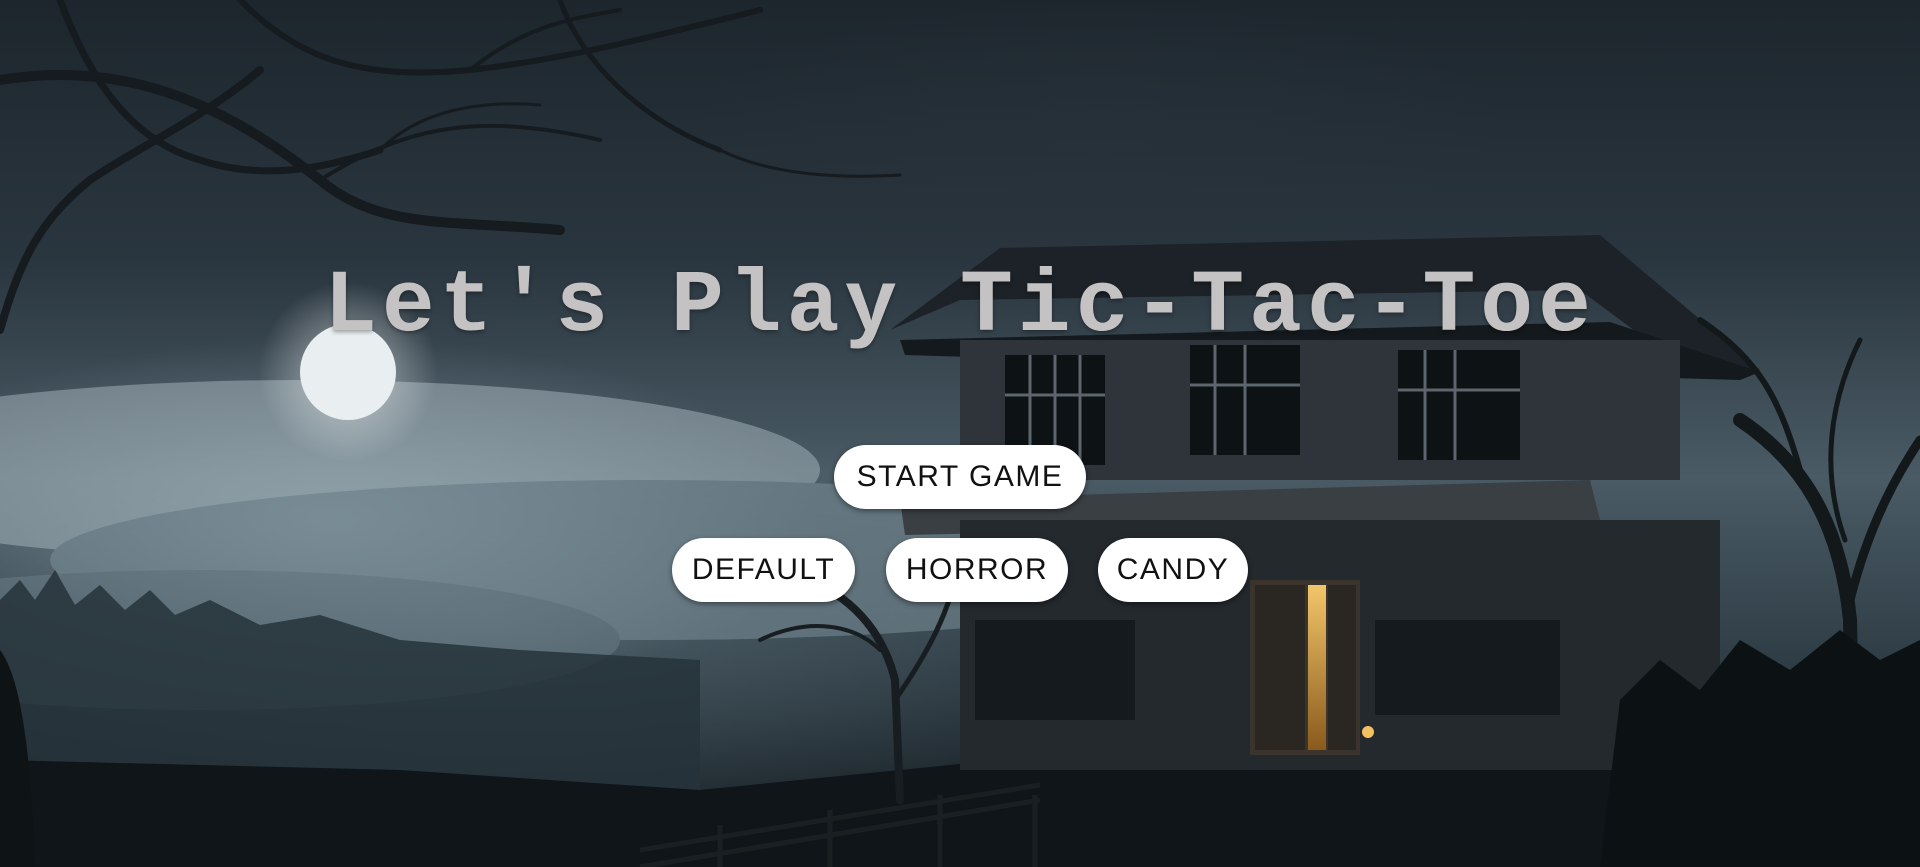  Describe the element at coordinates (1173, 570) in the screenshot. I see `theme-candy-button: CANDY` at that location.